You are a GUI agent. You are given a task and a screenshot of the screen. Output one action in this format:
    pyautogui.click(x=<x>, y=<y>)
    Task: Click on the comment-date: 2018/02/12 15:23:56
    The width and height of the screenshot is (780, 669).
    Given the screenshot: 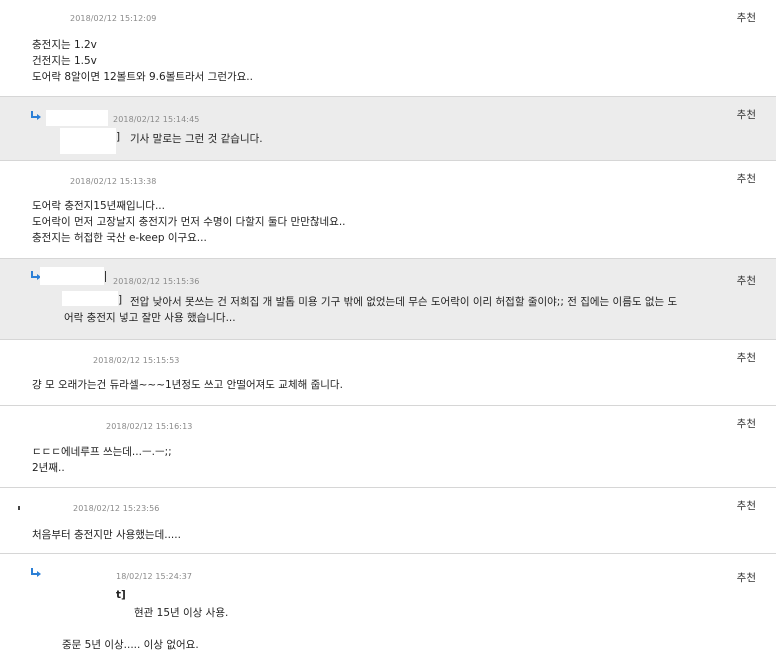 What is the action you would take?
    pyautogui.click(x=116, y=508)
    